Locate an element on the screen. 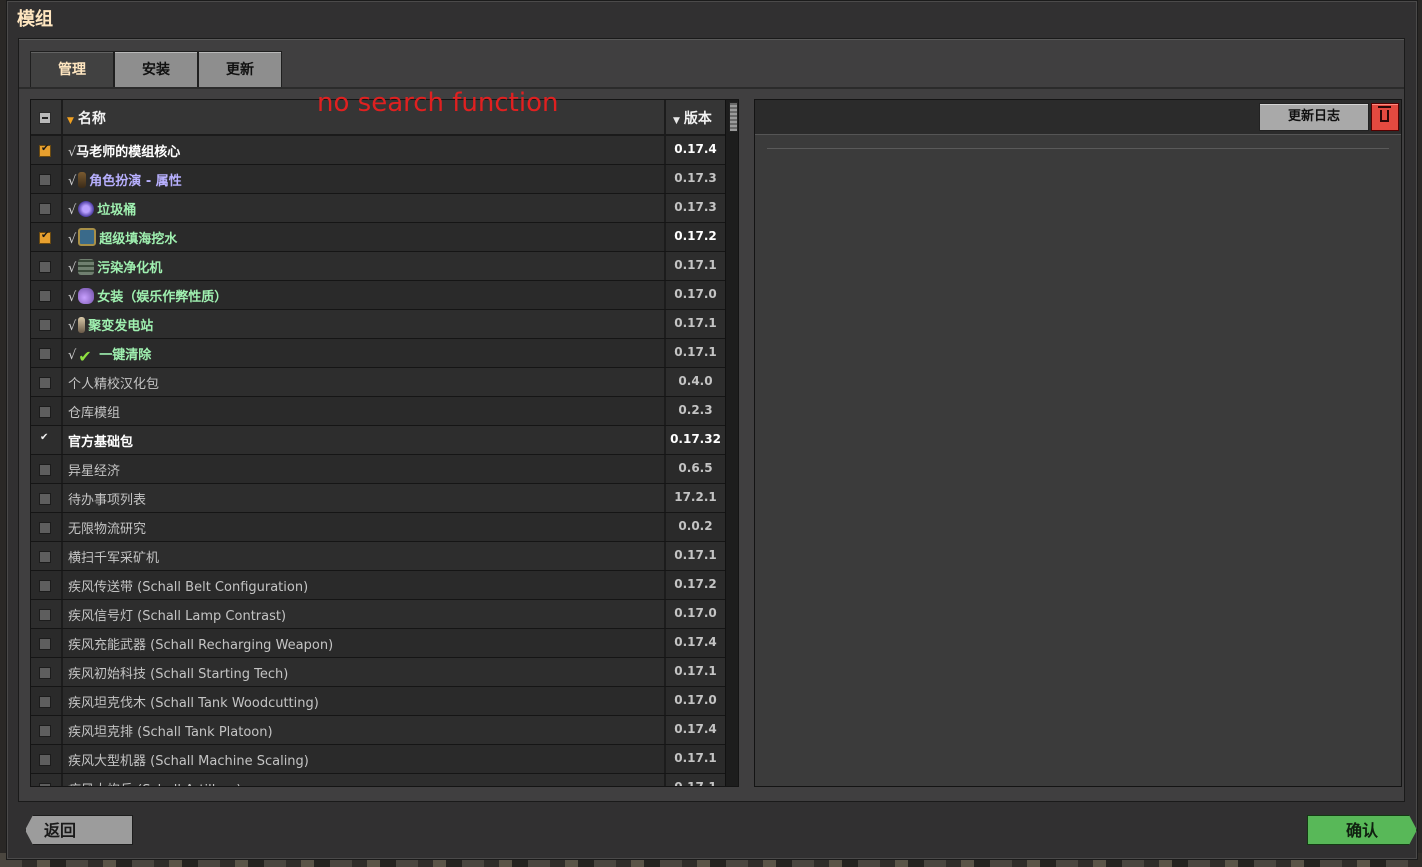 This screenshot has height=867, width=1422. mod-version: 0.17.4 is located at coordinates (695, 149).